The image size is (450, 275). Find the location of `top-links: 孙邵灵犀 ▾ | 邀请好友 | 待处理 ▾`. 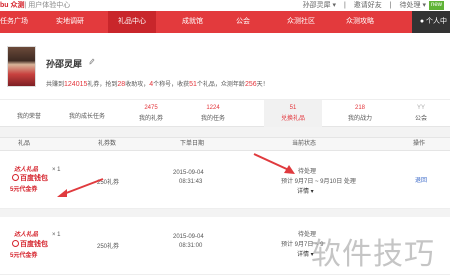

top-links: 孙邵灵犀 ▾ | 邀请好友 | 待处理 ▾ is located at coordinates (361, 5).